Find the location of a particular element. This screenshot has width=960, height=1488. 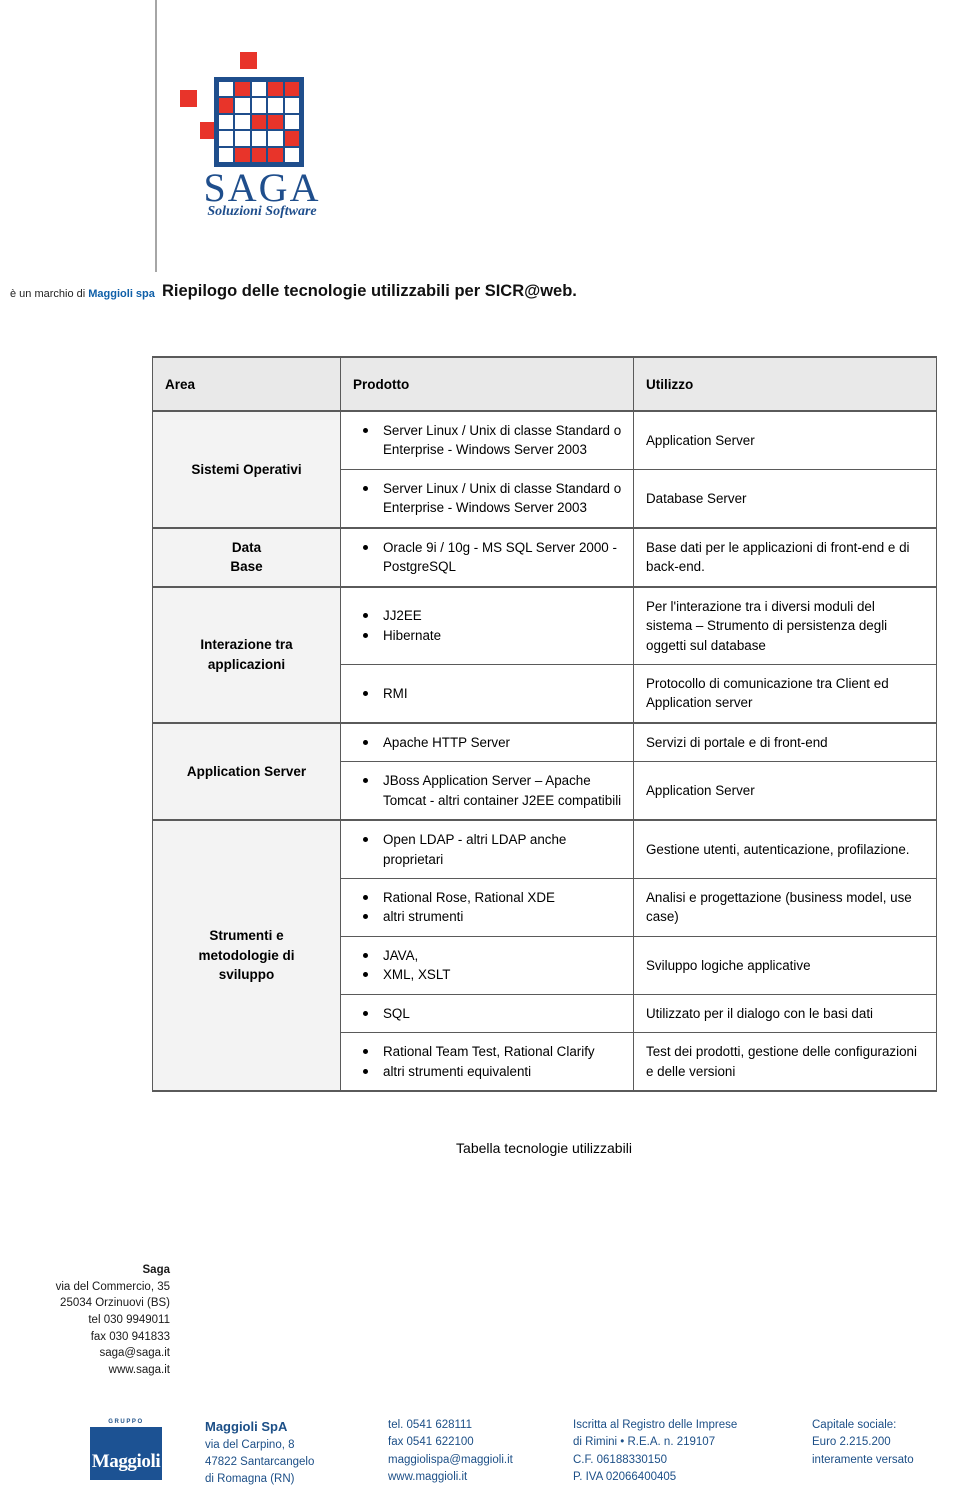

product-list-item: altri strumenti is located at coordinates (503, 916).